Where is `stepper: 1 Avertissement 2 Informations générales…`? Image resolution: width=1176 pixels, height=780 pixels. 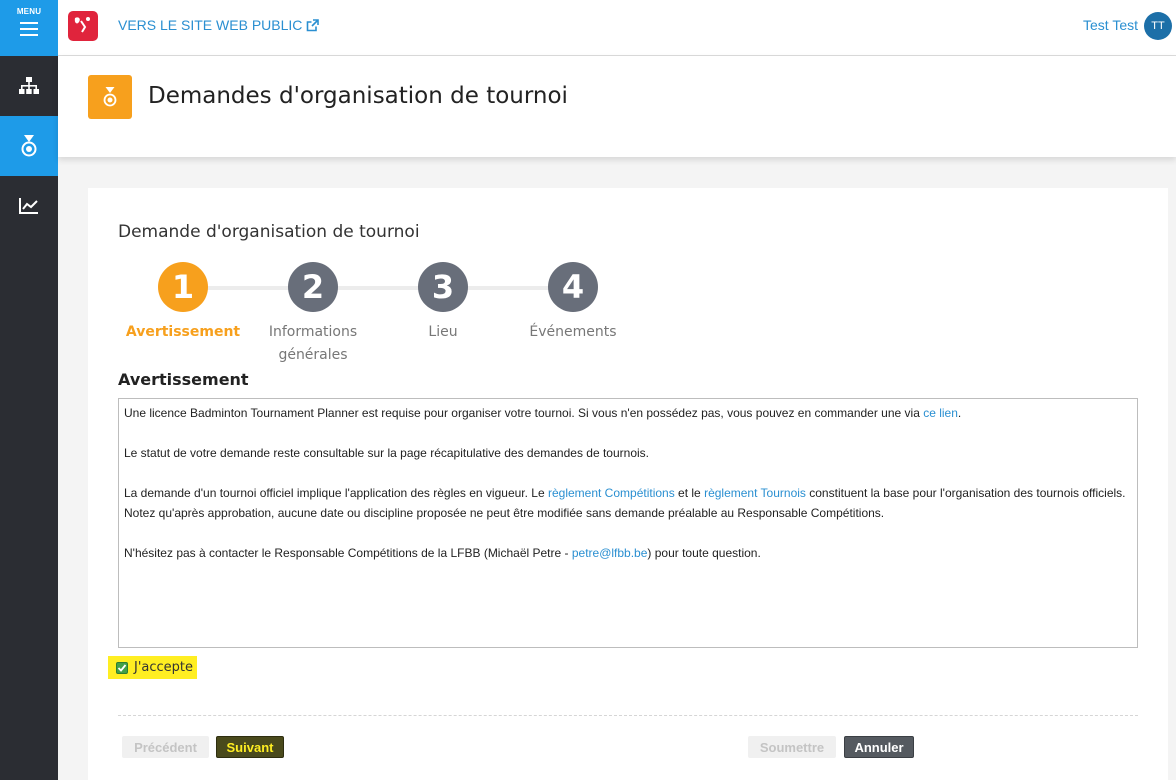
stepper: 1 Avertissement 2 Informations générales… is located at coordinates (388, 312).